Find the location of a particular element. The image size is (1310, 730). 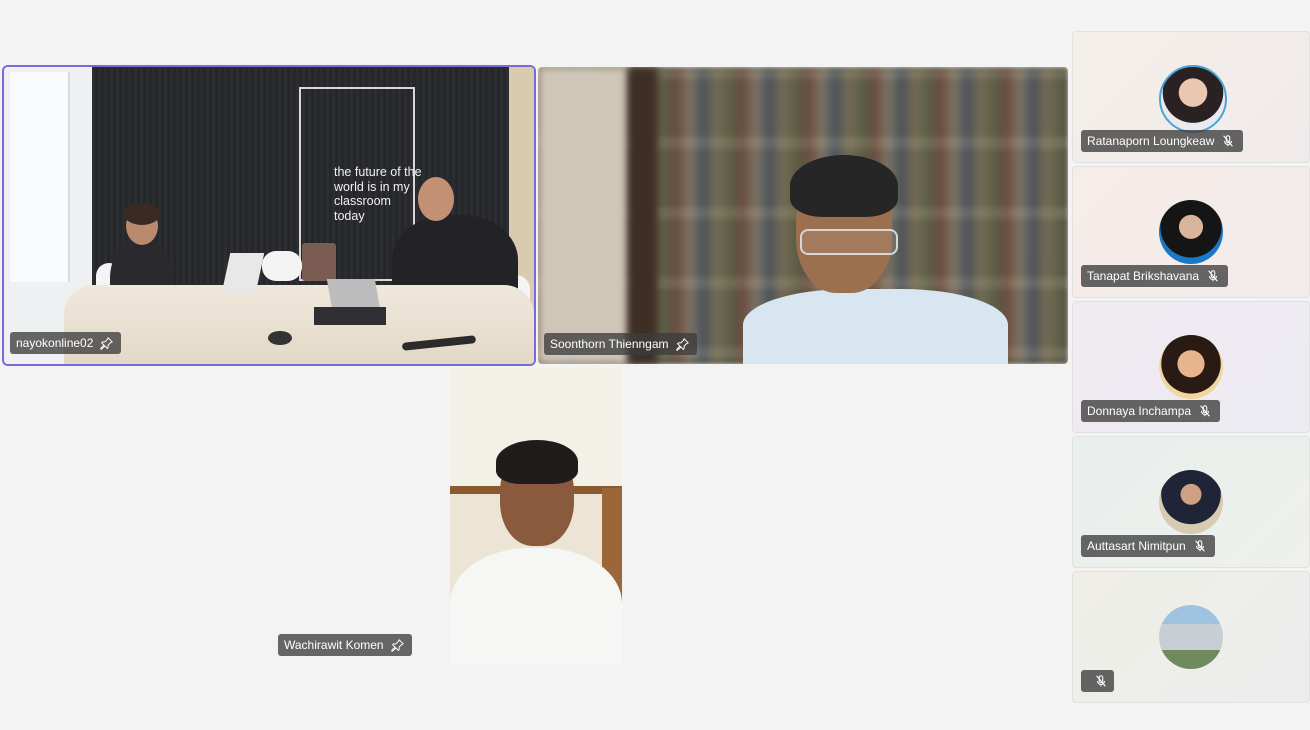

roster-tile: Donnaya Inchampa is located at coordinates (1191, 367).